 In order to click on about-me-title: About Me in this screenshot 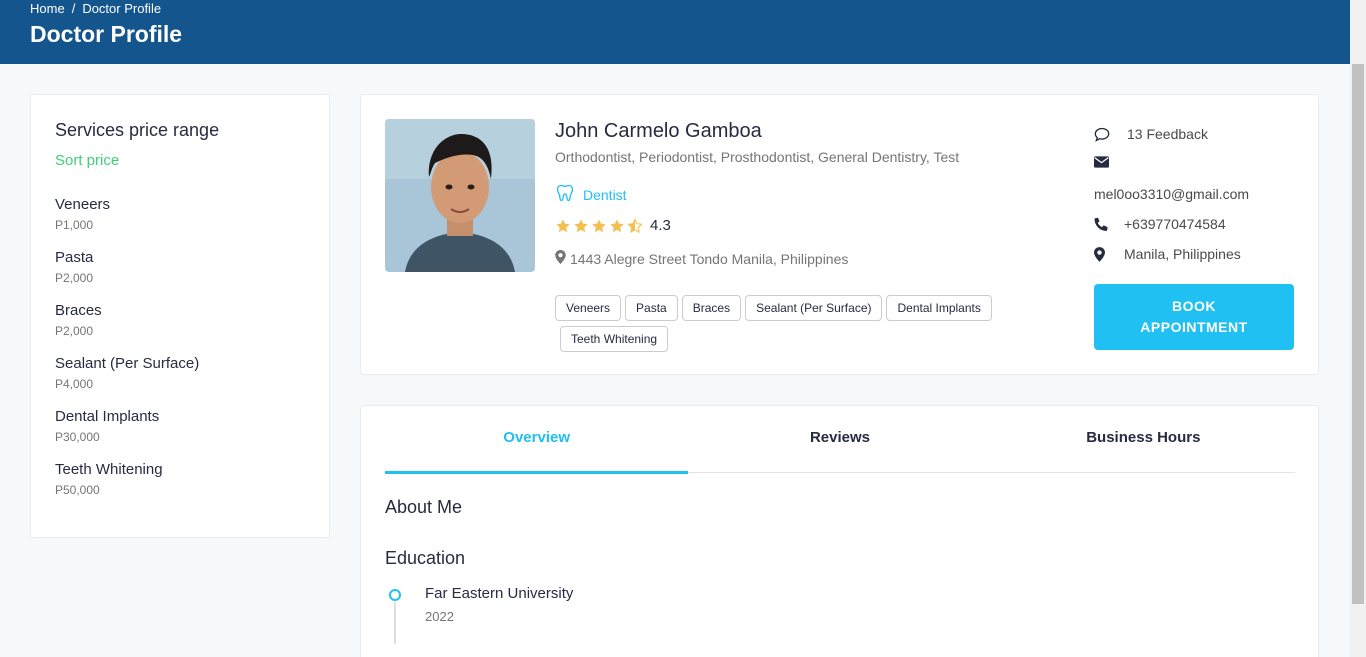, I will do `click(424, 507)`.